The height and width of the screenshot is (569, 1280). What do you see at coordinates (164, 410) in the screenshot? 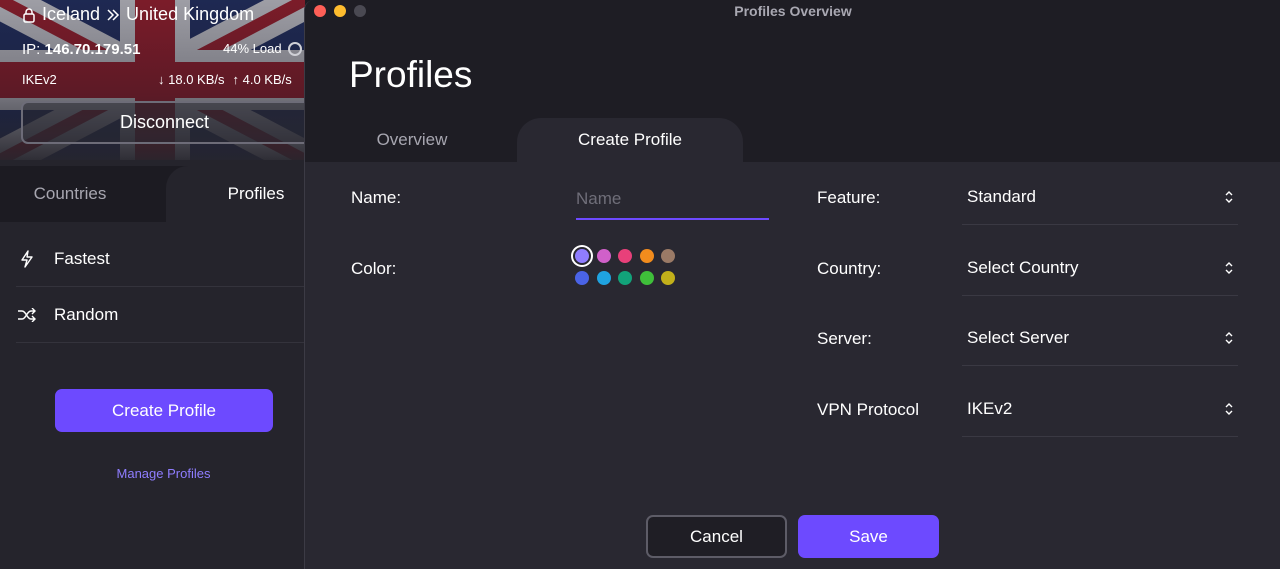
I see `create-profile-button: Create Profile` at bounding box center [164, 410].